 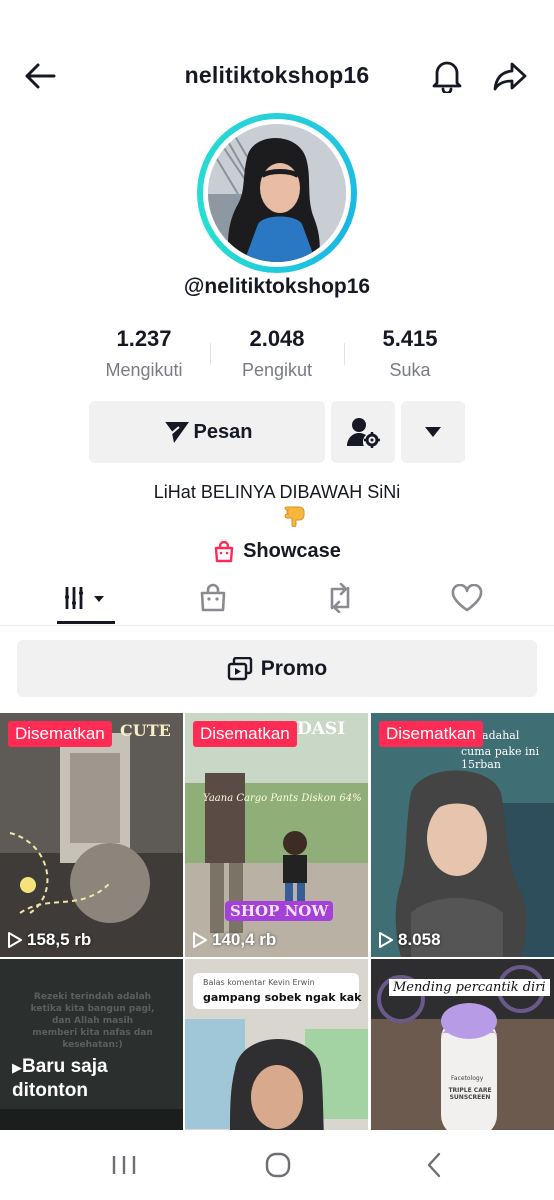 I want to click on system-nav-bar, so click(x=277, y=1165).